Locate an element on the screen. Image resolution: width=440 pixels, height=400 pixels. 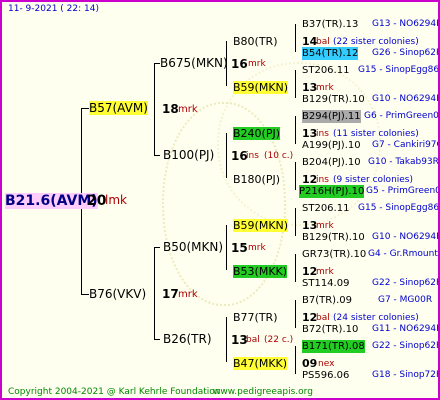
gen4-queen: B204(PJ).10 is located at coordinates (331, 162).